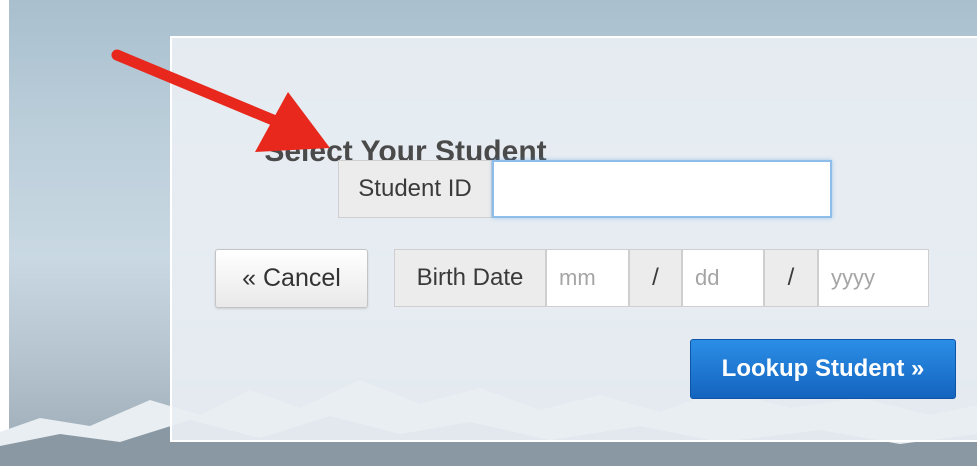  Describe the element at coordinates (823, 369) in the screenshot. I see `lookup-student-button: Lookup Student »` at that location.